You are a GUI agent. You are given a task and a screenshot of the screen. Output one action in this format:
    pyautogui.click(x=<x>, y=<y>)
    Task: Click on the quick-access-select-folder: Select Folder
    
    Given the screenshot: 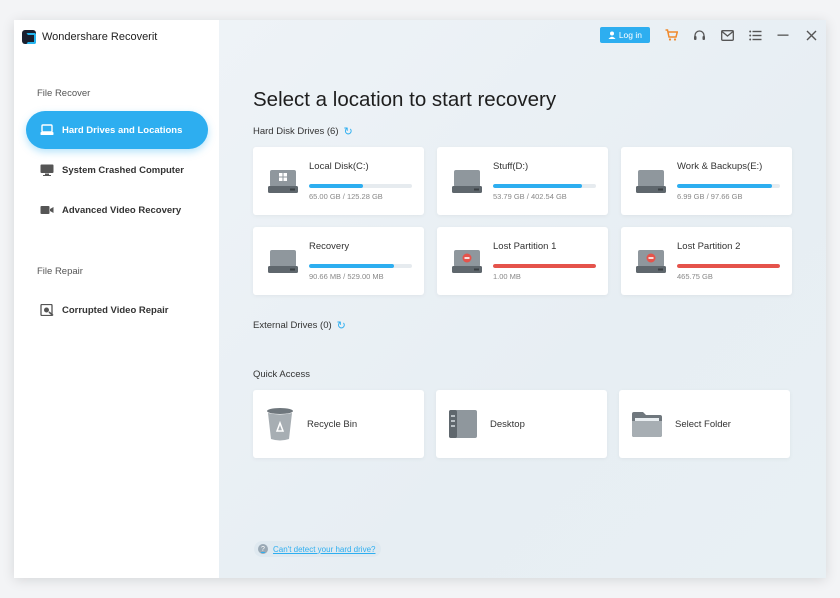 What is the action you would take?
    pyautogui.click(x=704, y=424)
    